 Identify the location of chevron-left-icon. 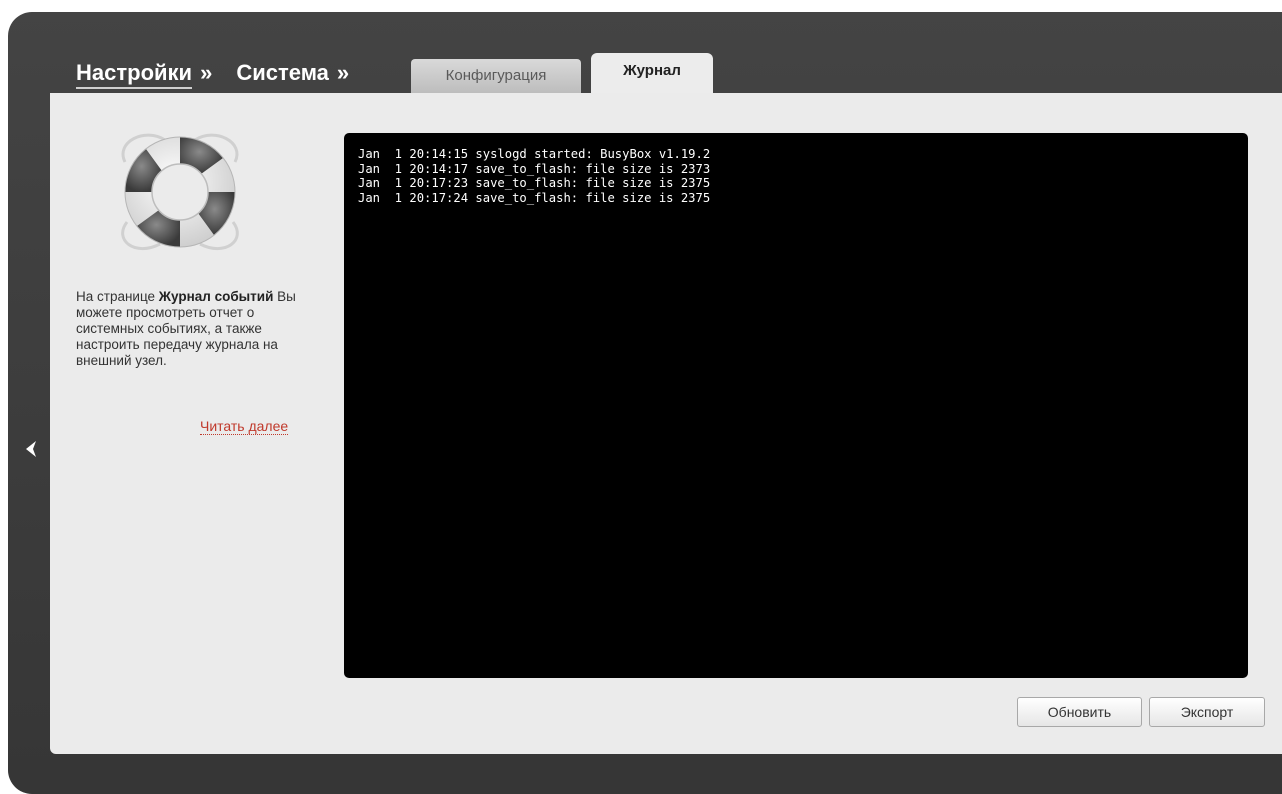
(32, 449).